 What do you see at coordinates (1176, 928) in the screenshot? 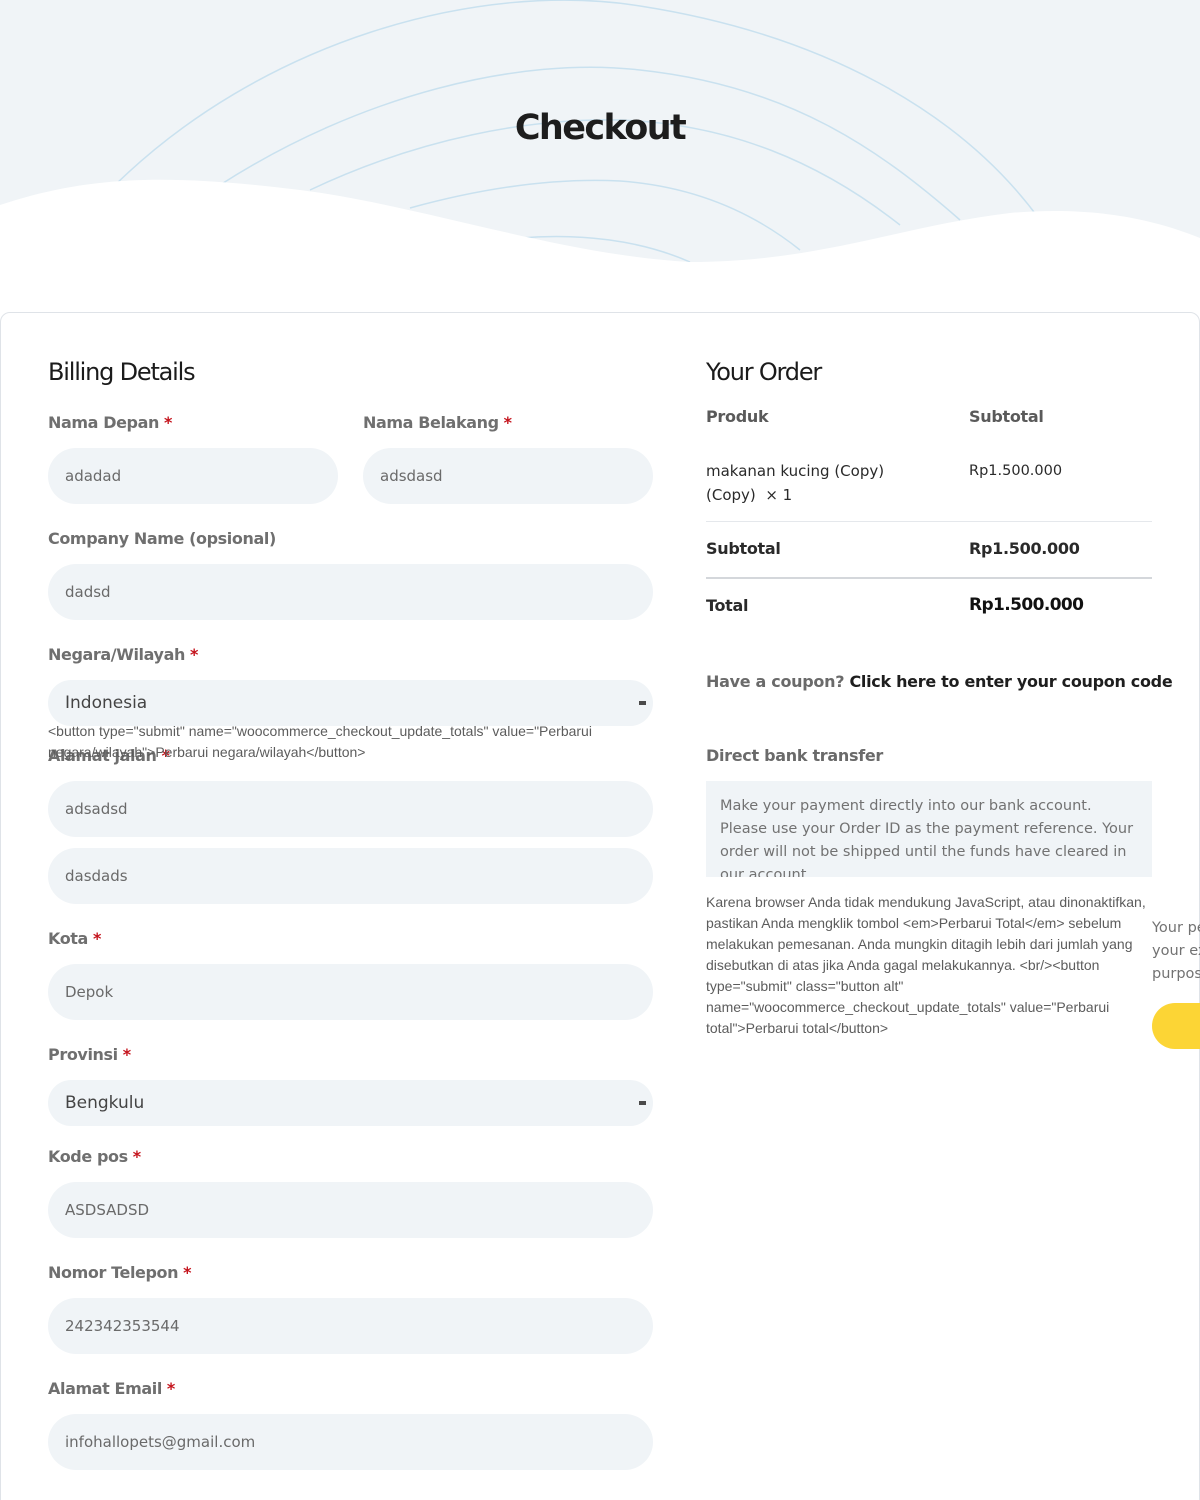
I see `privacy-line: Your pe` at bounding box center [1176, 928].